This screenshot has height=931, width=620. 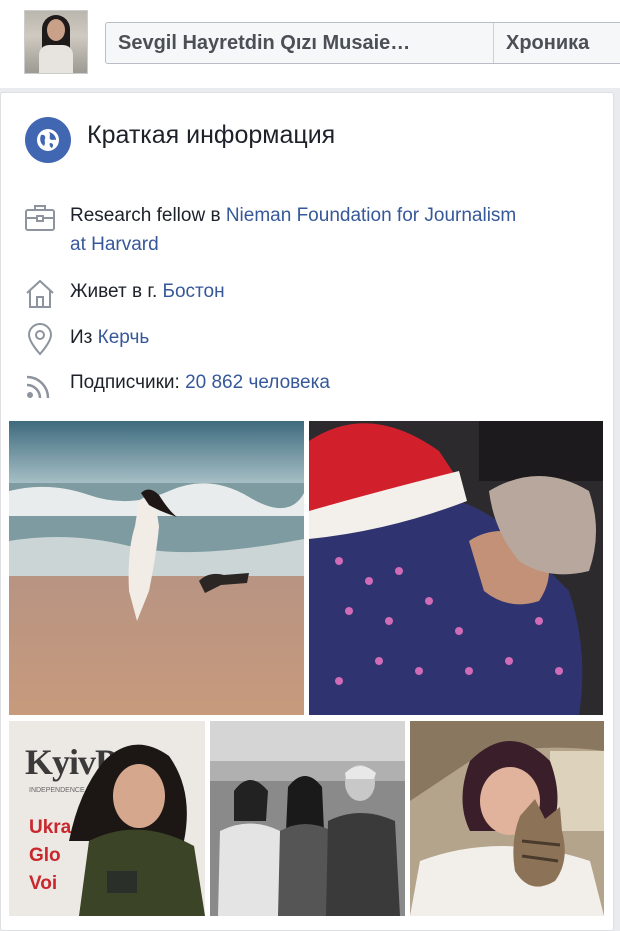 What do you see at coordinates (40, 339) in the screenshot?
I see `map-pin-icon` at bounding box center [40, 339].